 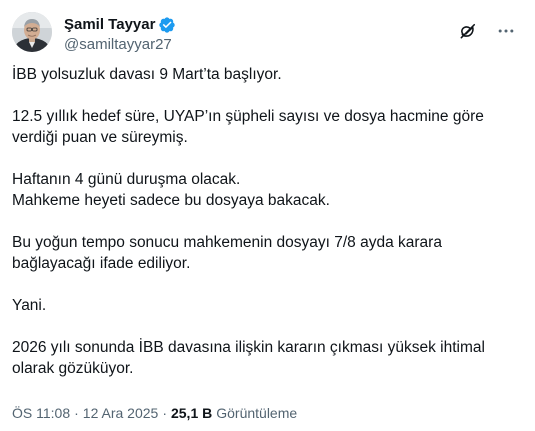 I want to click on author-name: Şamil Tayyar, so click(x=109, y=25).